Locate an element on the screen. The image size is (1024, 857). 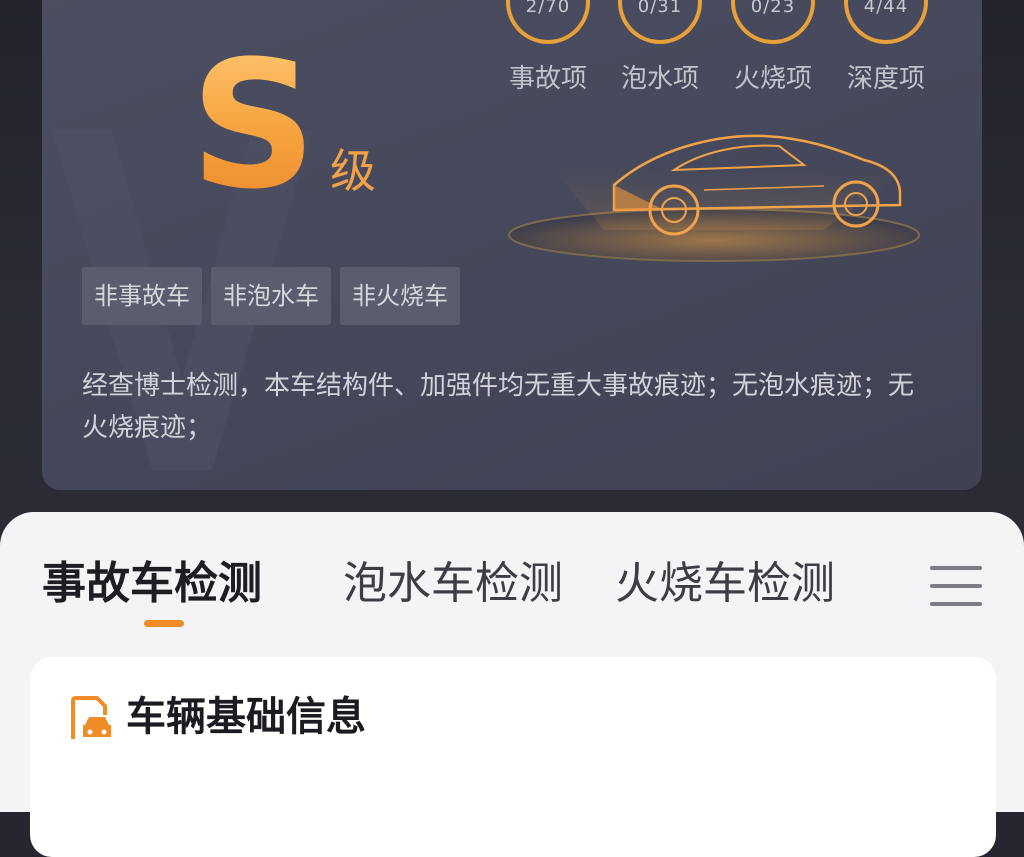
stat-label: 泡水项 is located at coordinates (659, 79).